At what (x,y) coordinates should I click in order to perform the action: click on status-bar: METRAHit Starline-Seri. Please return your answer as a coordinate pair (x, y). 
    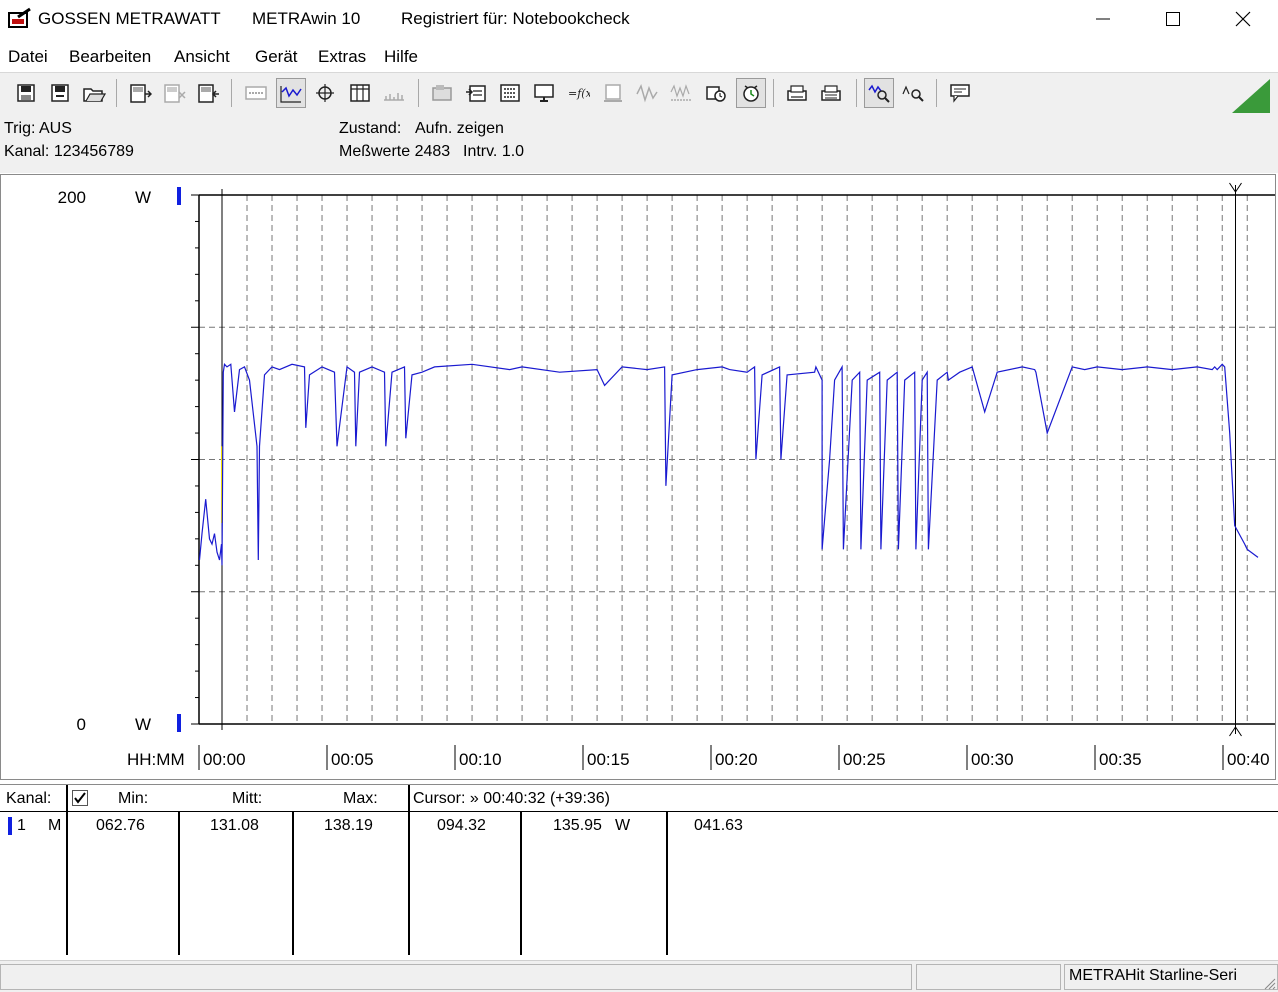
    Looking at the image, I should click on (639, 976).